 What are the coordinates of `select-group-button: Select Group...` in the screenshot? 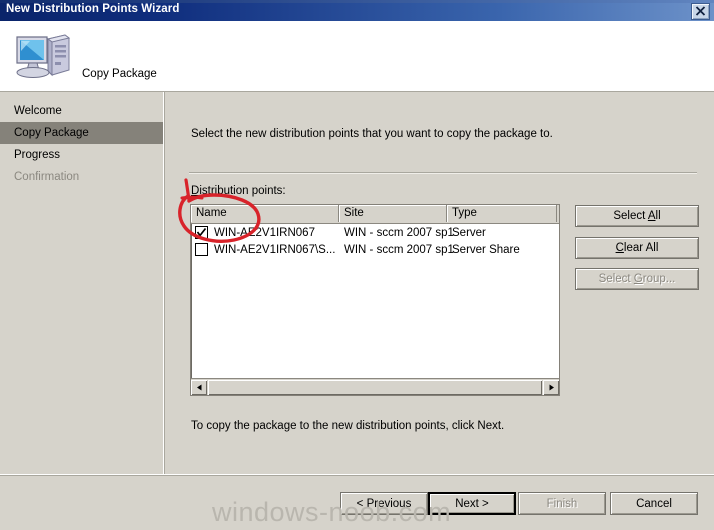 It's located at (637, 279).